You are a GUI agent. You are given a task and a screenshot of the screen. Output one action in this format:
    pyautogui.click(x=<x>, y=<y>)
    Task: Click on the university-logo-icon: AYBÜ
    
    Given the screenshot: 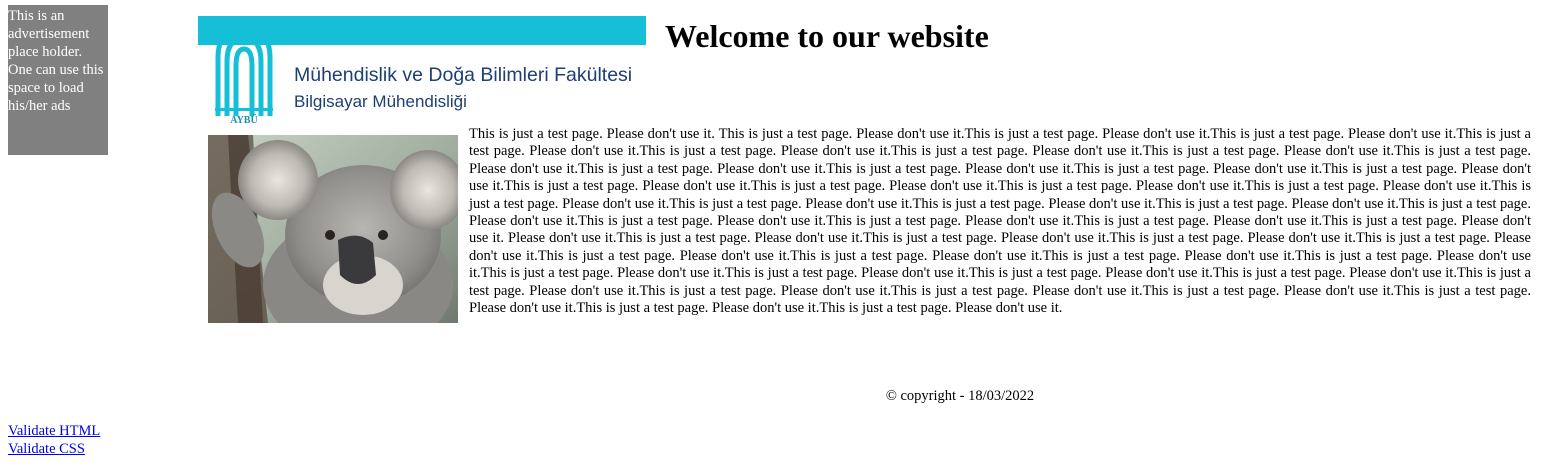 What is the action you would take?
    pyautogui.click(x=244, y=75)
    